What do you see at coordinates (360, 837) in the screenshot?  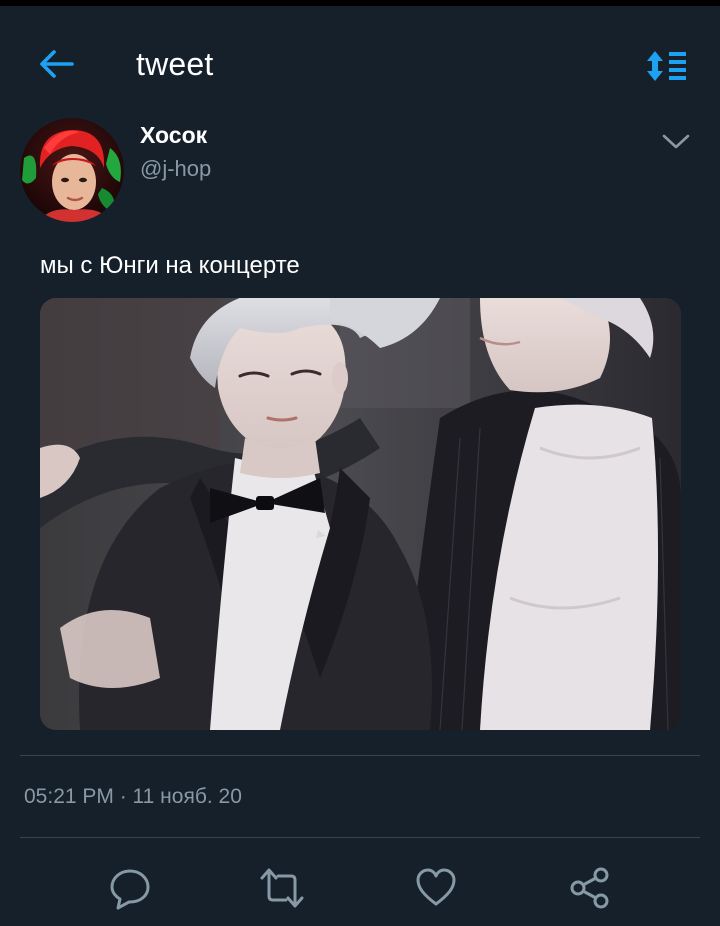 I see `divider-bottom` at bounding box center [360, 837].